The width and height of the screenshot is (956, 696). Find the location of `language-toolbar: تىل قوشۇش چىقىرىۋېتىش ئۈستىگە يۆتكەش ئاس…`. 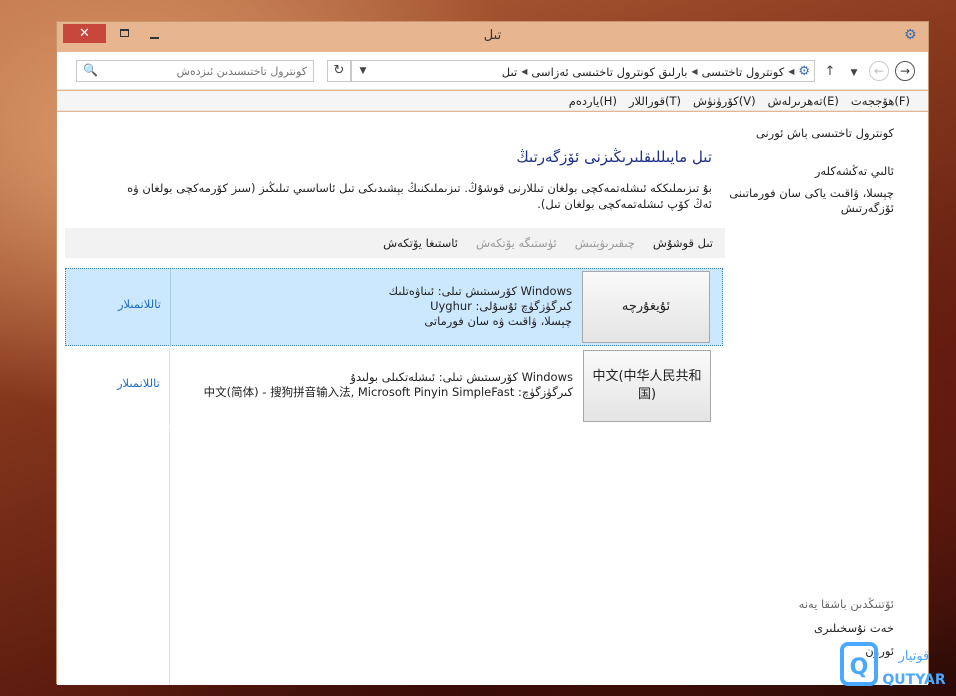

language-toolbar: تىل قوشۇش چىقىرىۋېتىش ئۈستىگە يۆتكەش ئاس… is located at coordinates (395, 243).